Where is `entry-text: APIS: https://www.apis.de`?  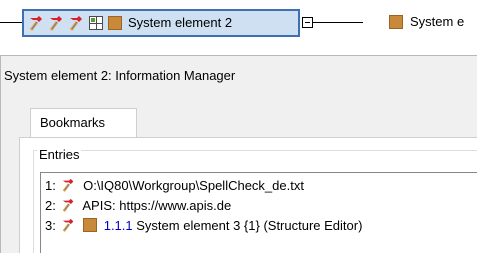 entry-text: APIS: https://www.apis.de is located at coordinates (157, 205).